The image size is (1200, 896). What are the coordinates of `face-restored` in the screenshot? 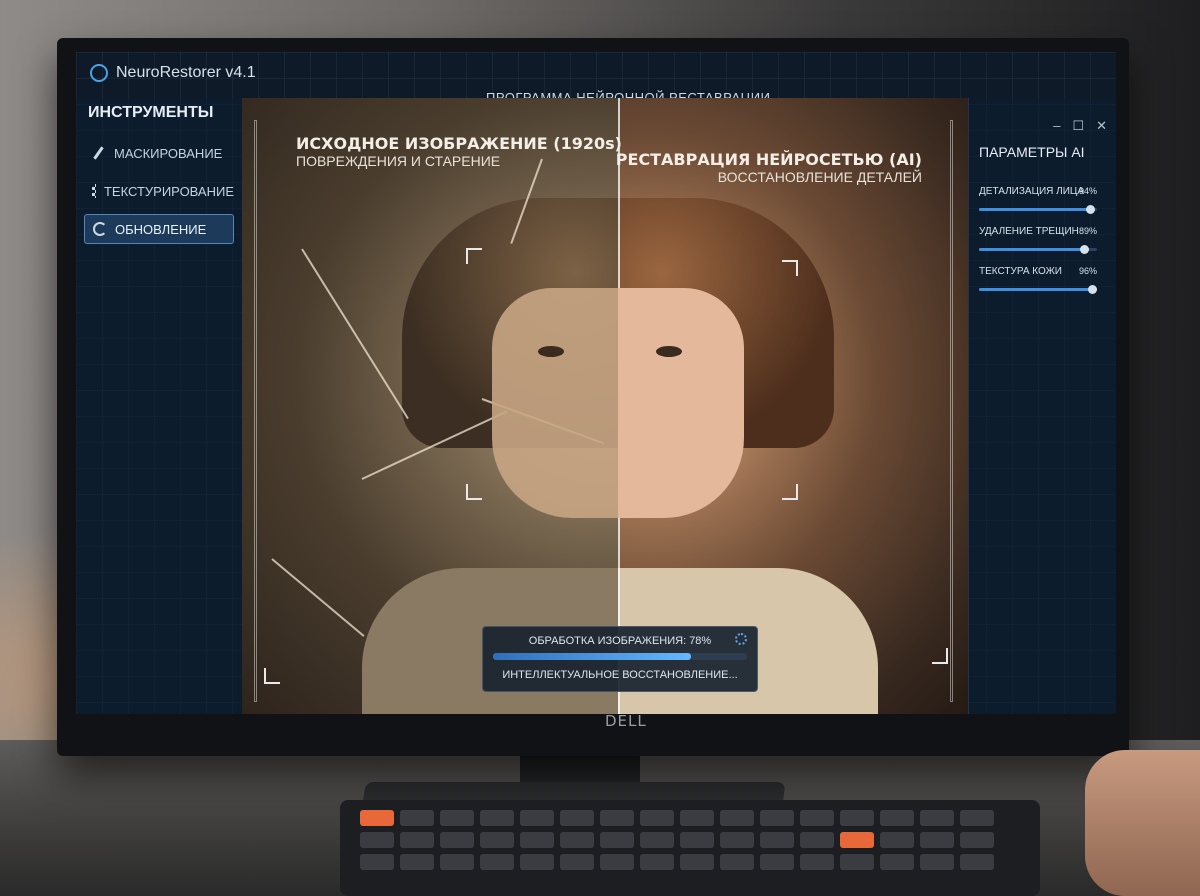 It's located at (681, 403).